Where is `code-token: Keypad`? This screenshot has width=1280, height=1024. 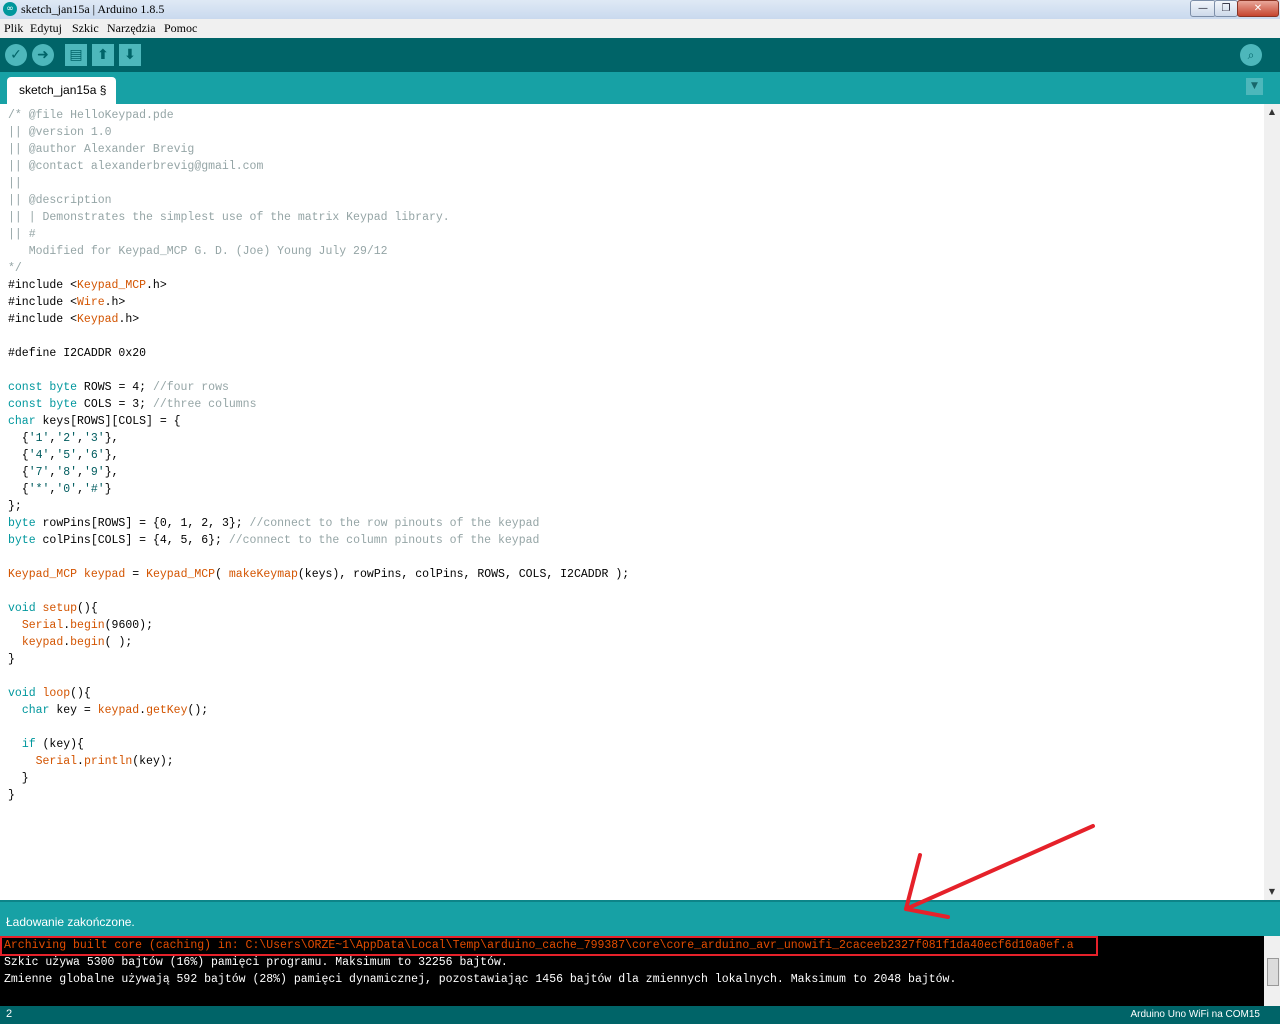
code-token: Keypad is located at coordinates (98, 319).